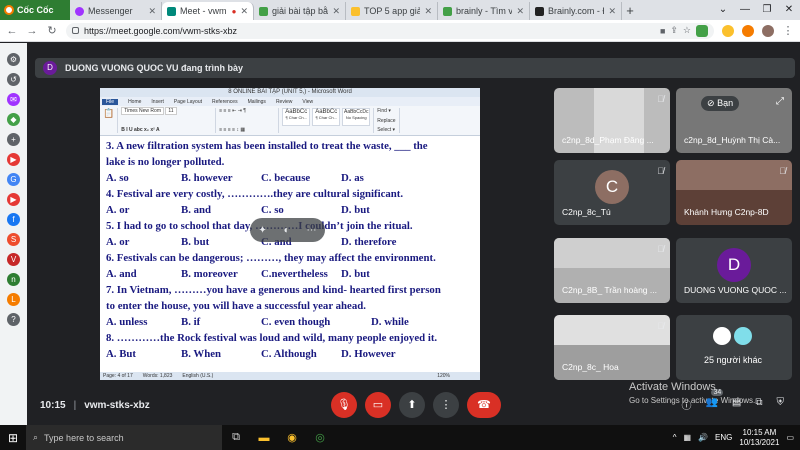 This screenshot has width=800, height=450. What do you see at coordinates (781, 404) in the screenshot?
I see `lock-icon: ⛨` at bounding box center [781, 404].